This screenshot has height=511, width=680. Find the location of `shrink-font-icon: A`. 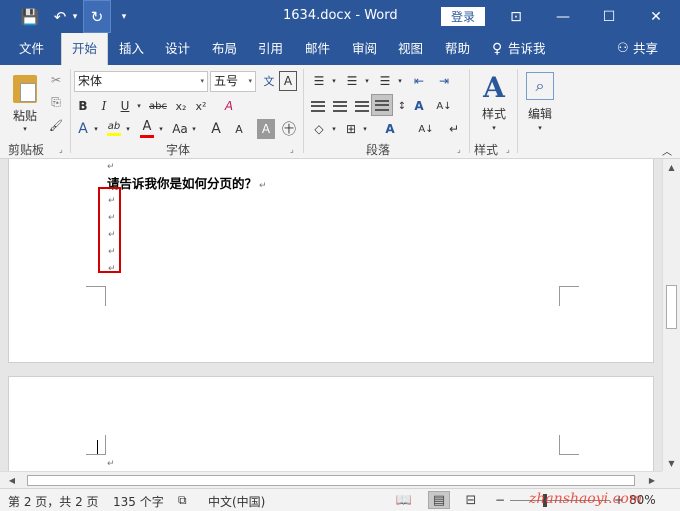

shrink-font-icon: A is located at coordinates (239, 129).